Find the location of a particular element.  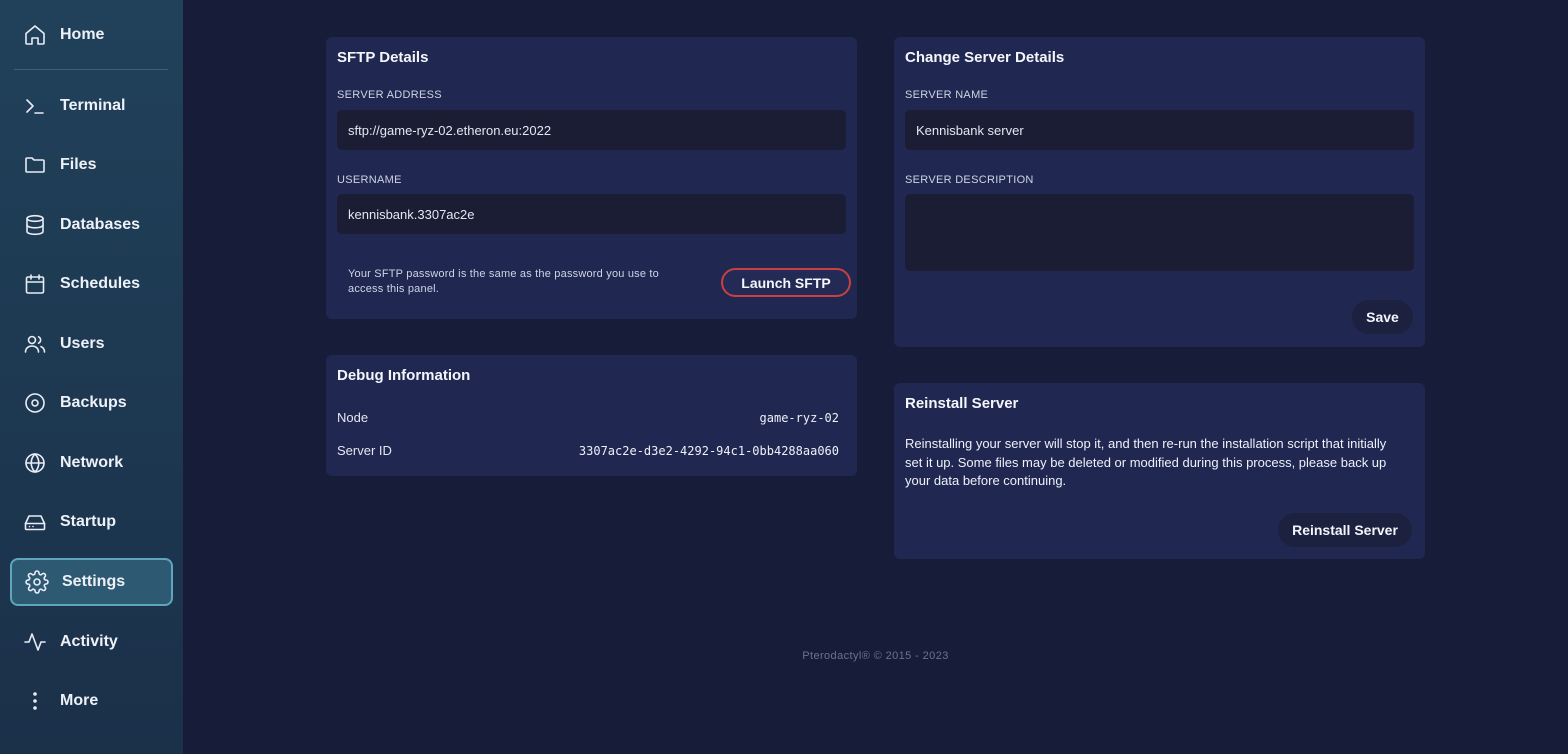

sidebar-item-settings: Settings is located at coordinates (91, 582).